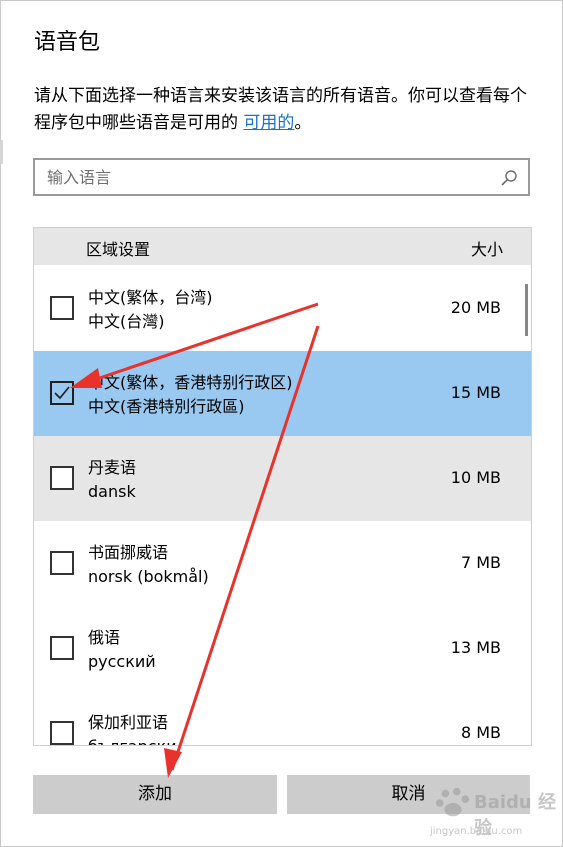  Describe the element at coordinates (526, 310) in the screenshot. I see `list-scrollbar` at that location.